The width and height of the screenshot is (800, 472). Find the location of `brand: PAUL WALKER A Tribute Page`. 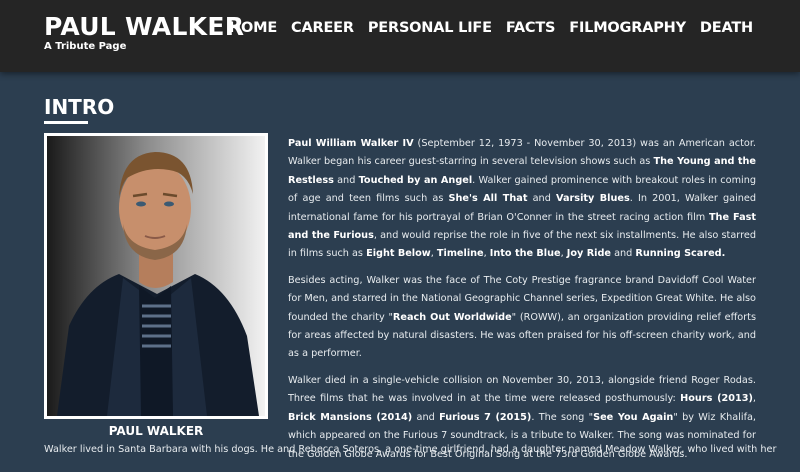

brand: PAUL WALKER A Tribute Page is located at coordinates (144, 32).